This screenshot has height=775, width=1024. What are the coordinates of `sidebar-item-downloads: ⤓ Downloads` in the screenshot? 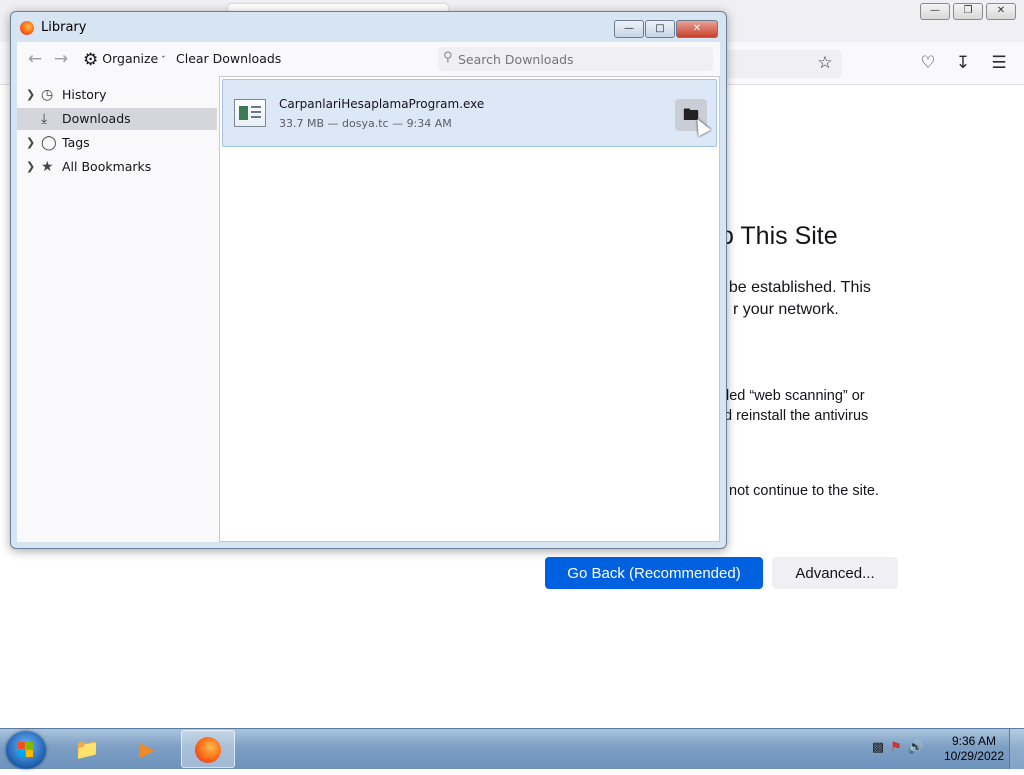 It's located at (117, 119).